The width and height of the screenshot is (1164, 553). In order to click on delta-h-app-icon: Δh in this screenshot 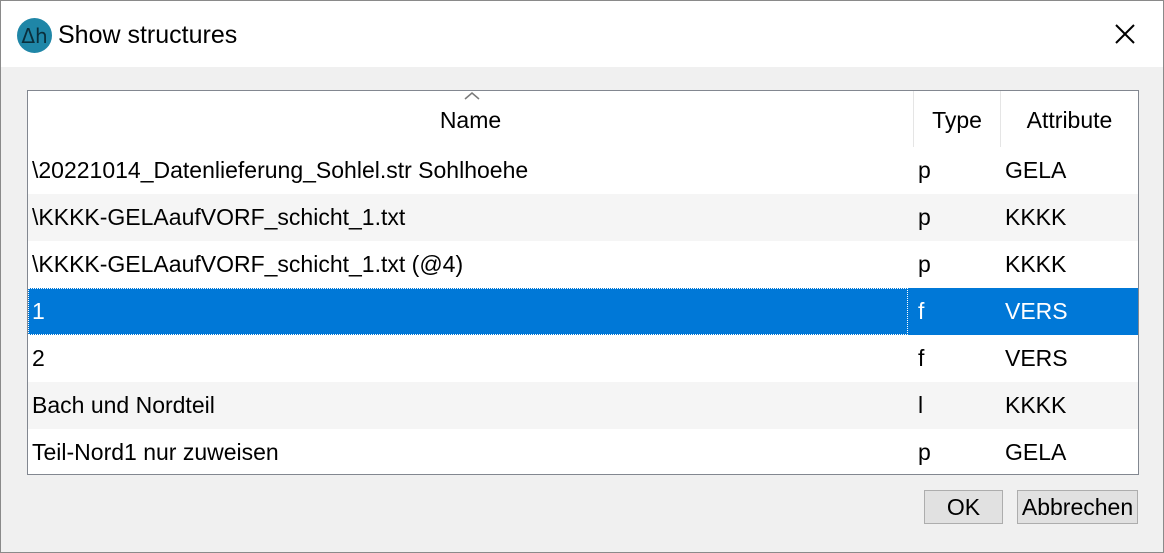, I will do `click(34, 35)`.